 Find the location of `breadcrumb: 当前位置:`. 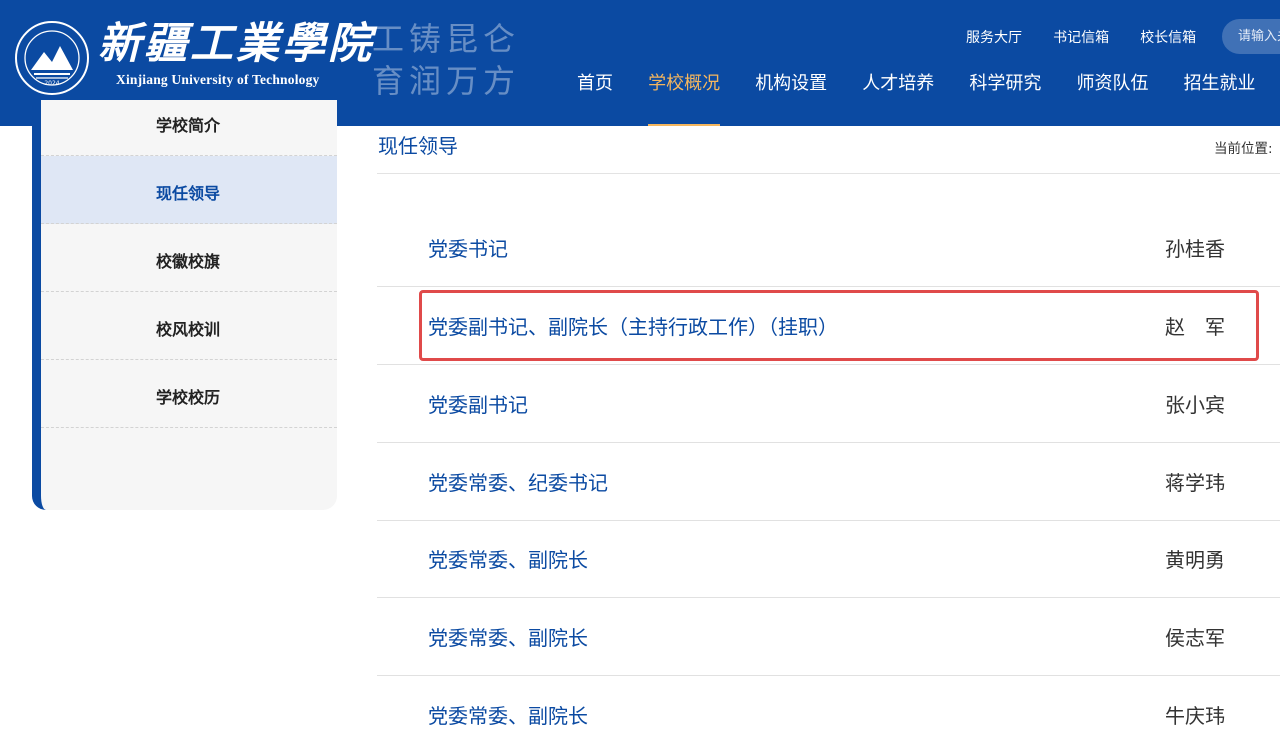

breadcrumb: 当前位置: is located at coordinates (1243, 149).